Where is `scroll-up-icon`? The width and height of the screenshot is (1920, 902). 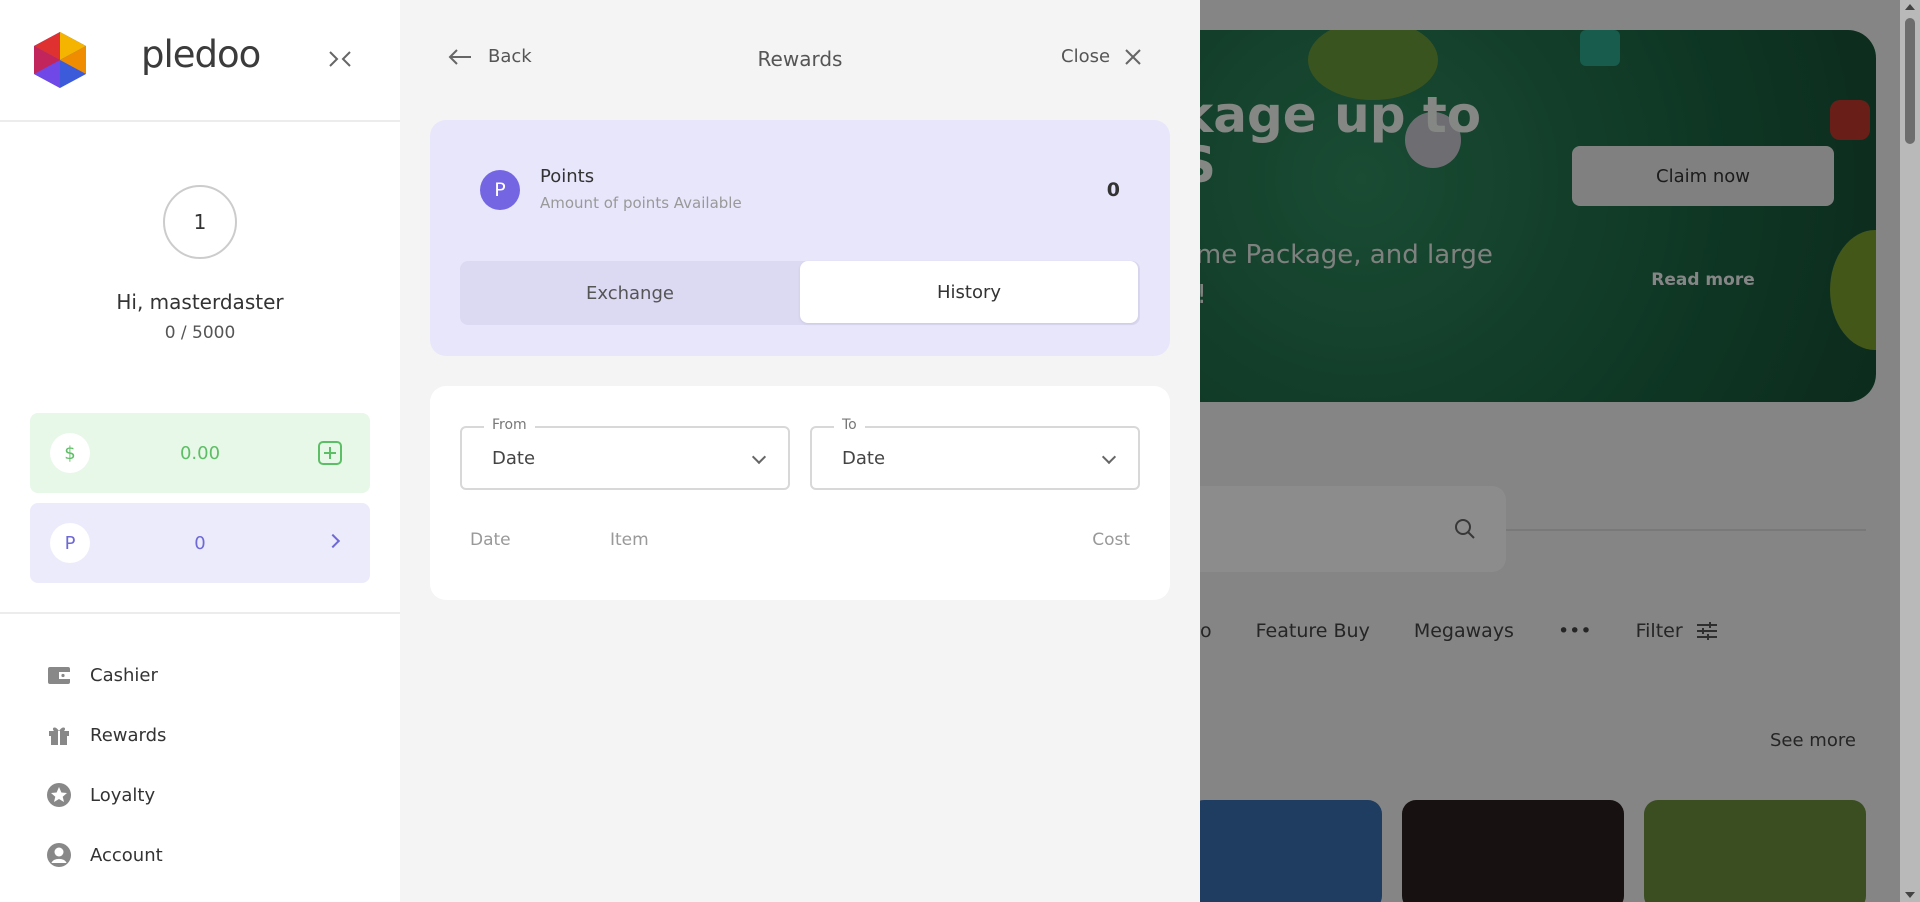
scroll-up-icon is located at coordinates (1910, 7).